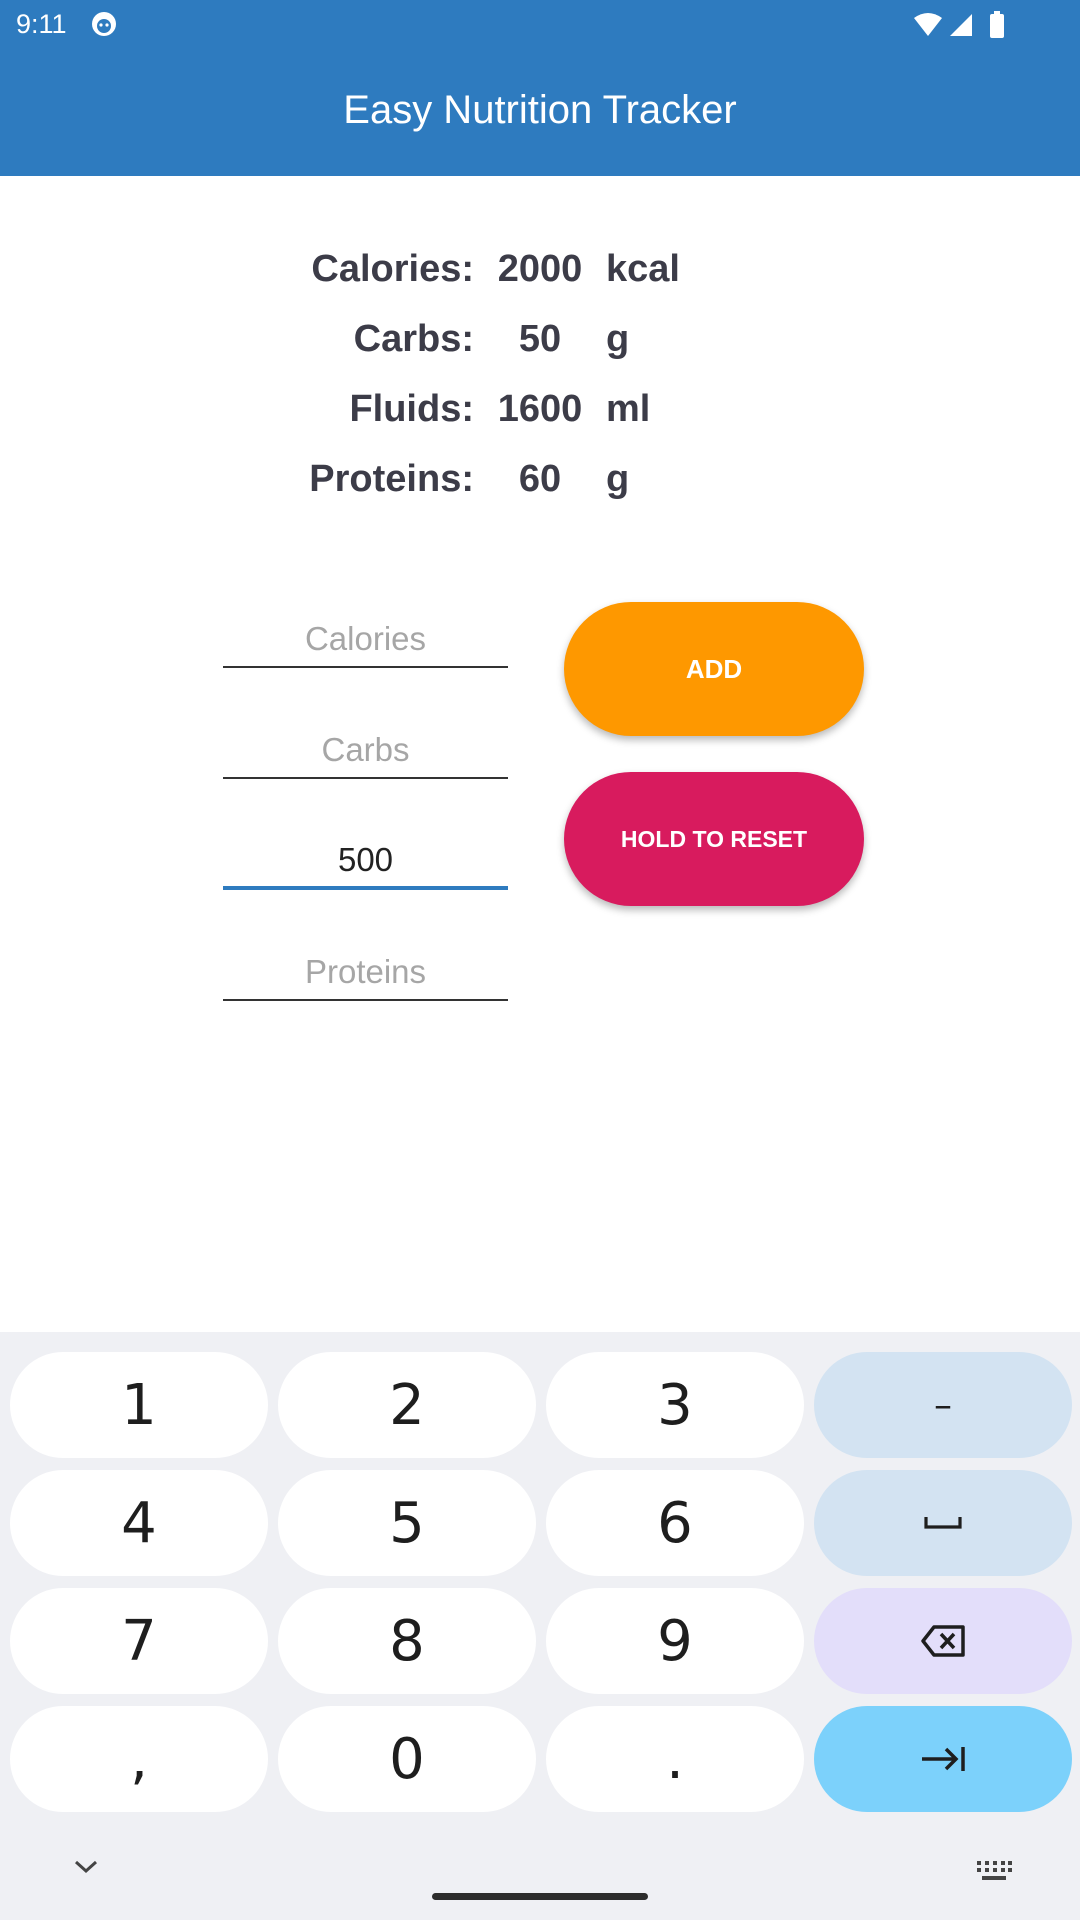 This screenshot has width=1080, height=1920. I want to click on keyboard-switch-icon, so click(994, 1871).